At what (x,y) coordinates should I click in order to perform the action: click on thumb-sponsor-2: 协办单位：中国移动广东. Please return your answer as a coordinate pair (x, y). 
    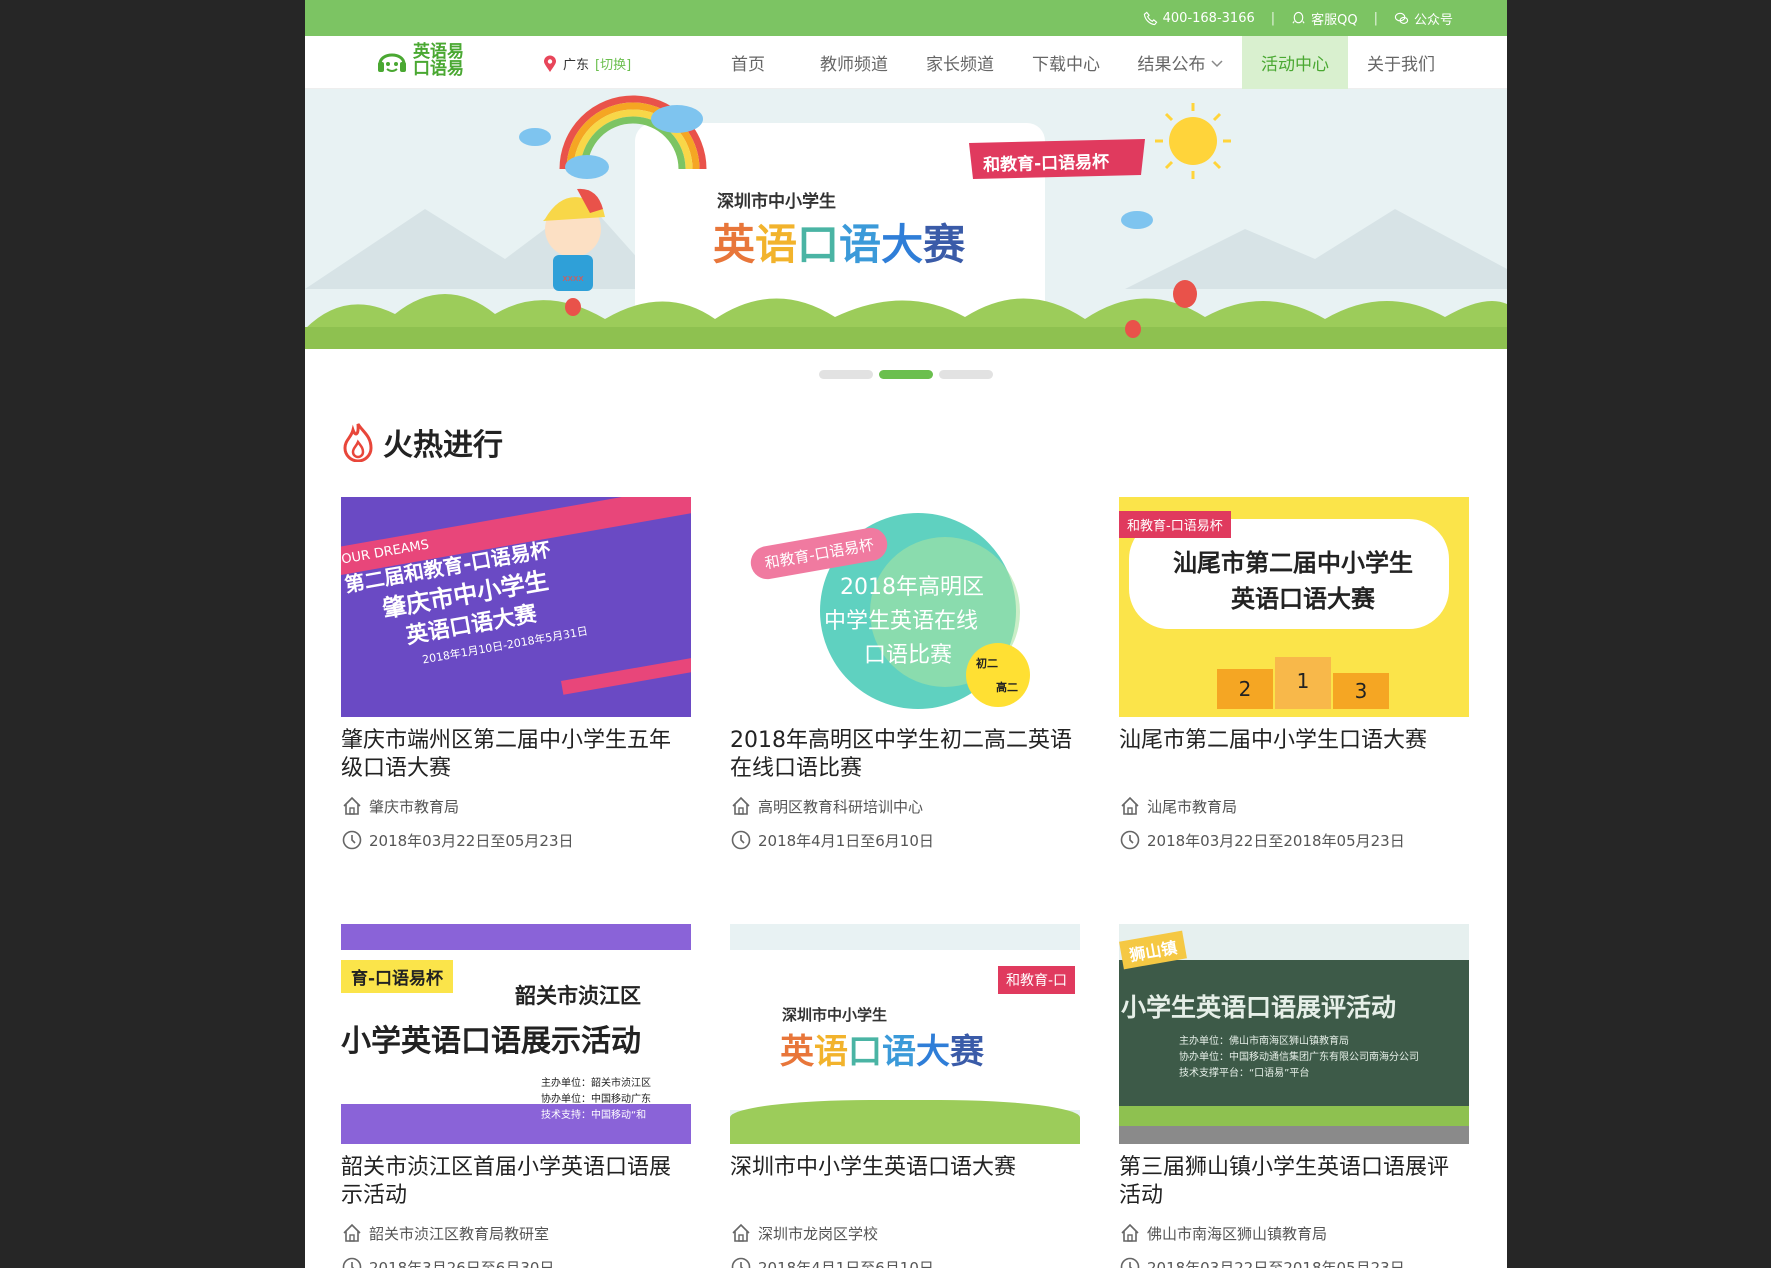
    Looking at the image, I should click on (596, 1099).